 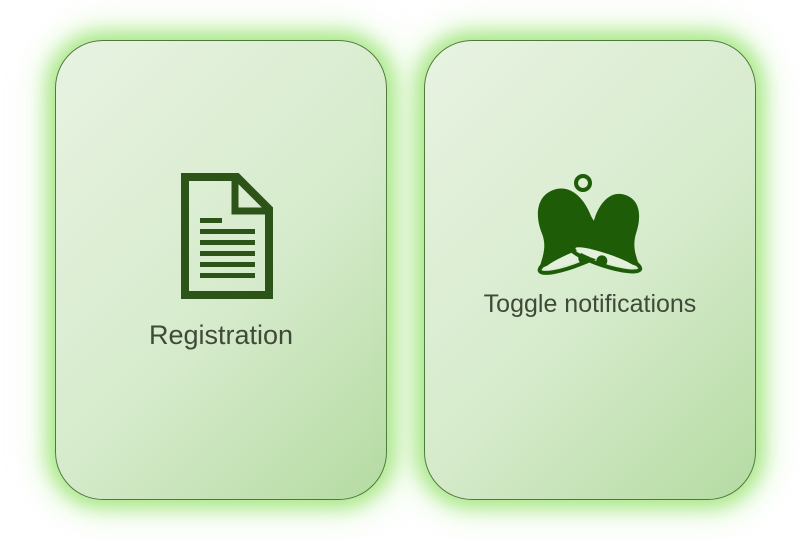 I want to click on toggle-notifications-label: Toggle notifications, so click(x=590, y=304).